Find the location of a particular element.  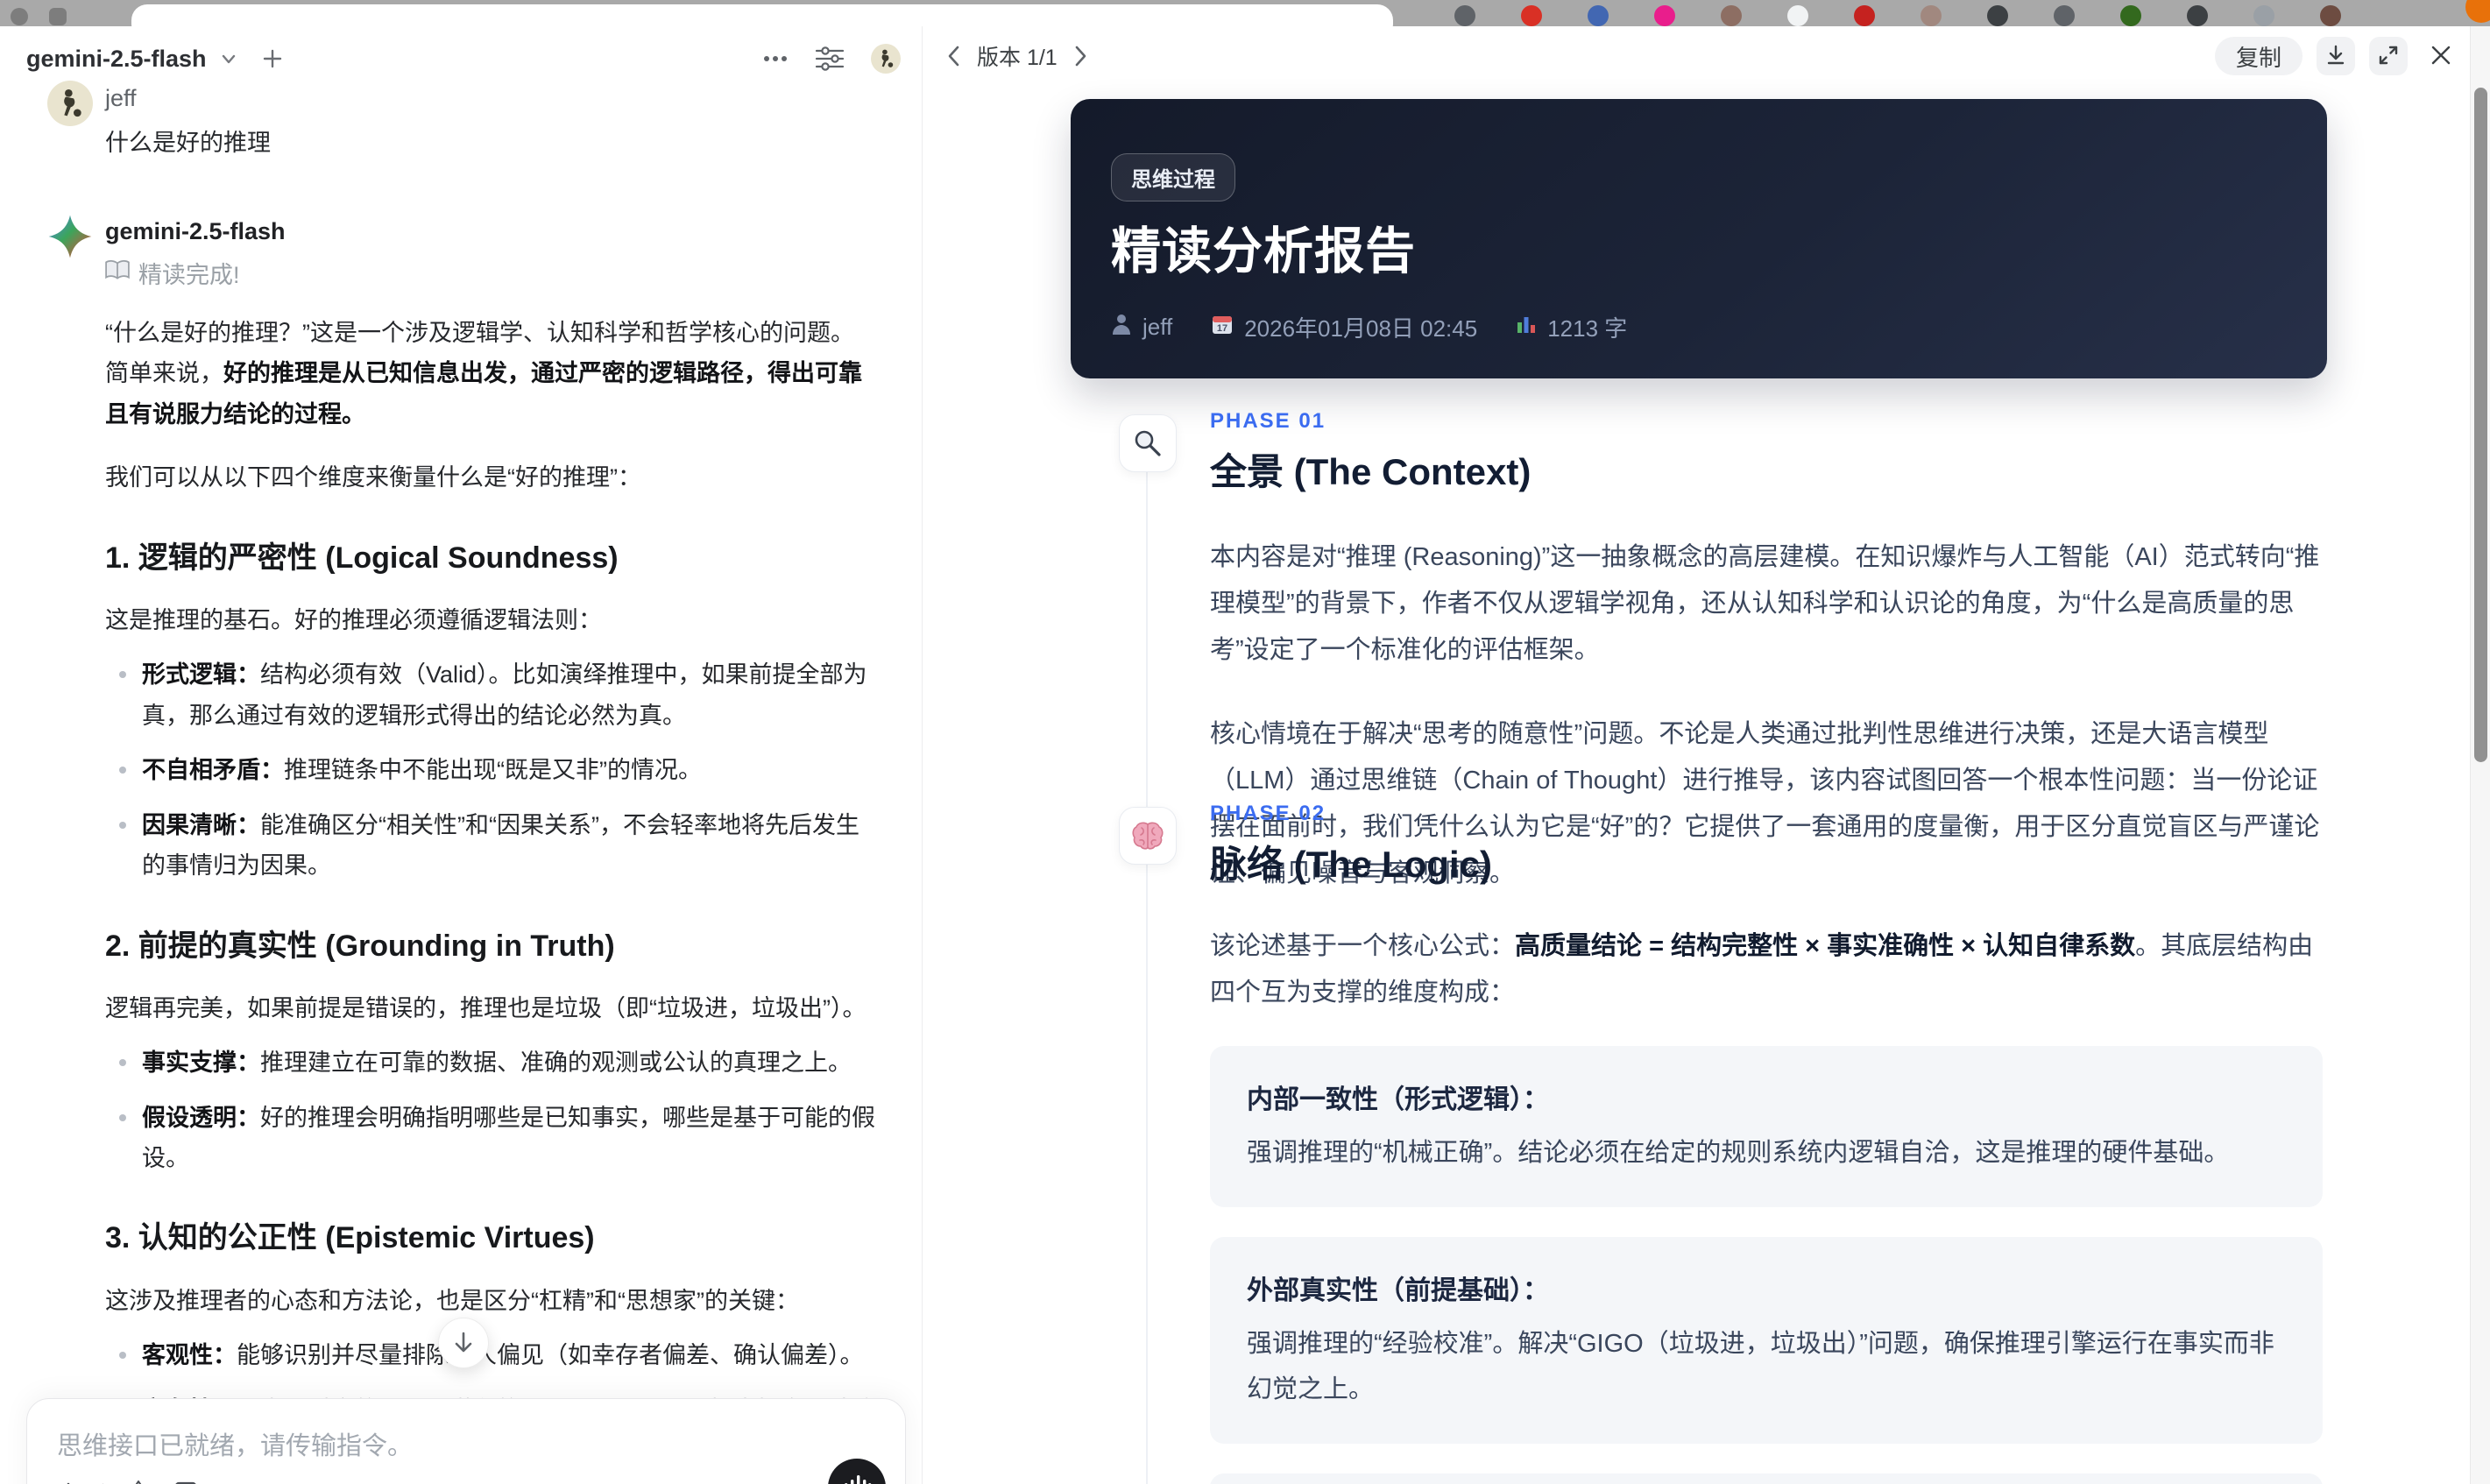

svg-text: 17 is located at coordinates (1222, 328).